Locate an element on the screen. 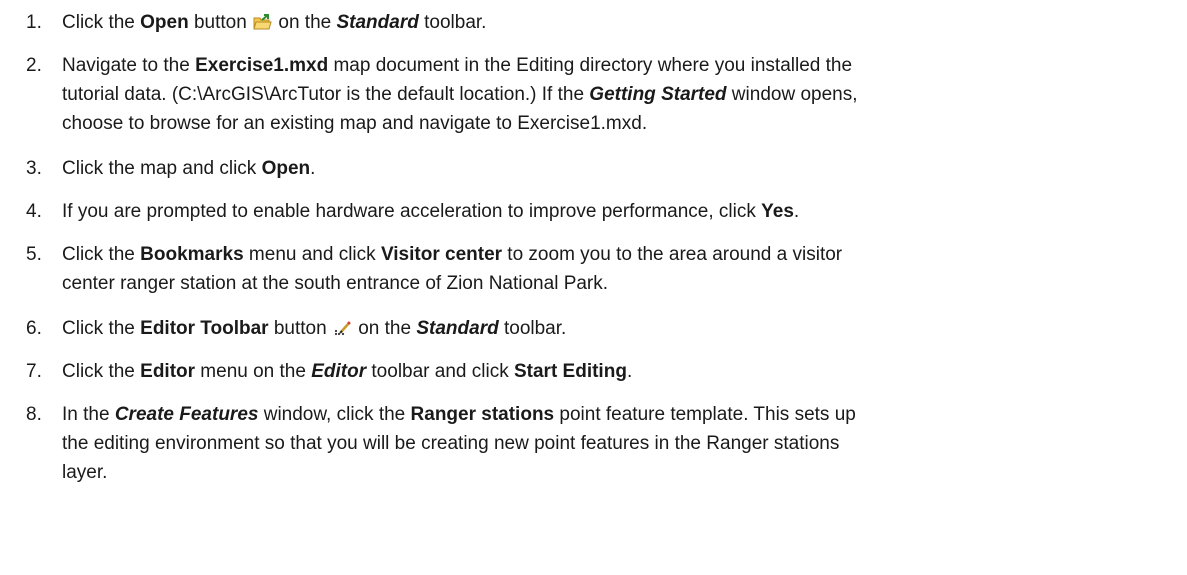 The image size is (1187, 575). text: toolbar and click is located at coordinates (440, 371).